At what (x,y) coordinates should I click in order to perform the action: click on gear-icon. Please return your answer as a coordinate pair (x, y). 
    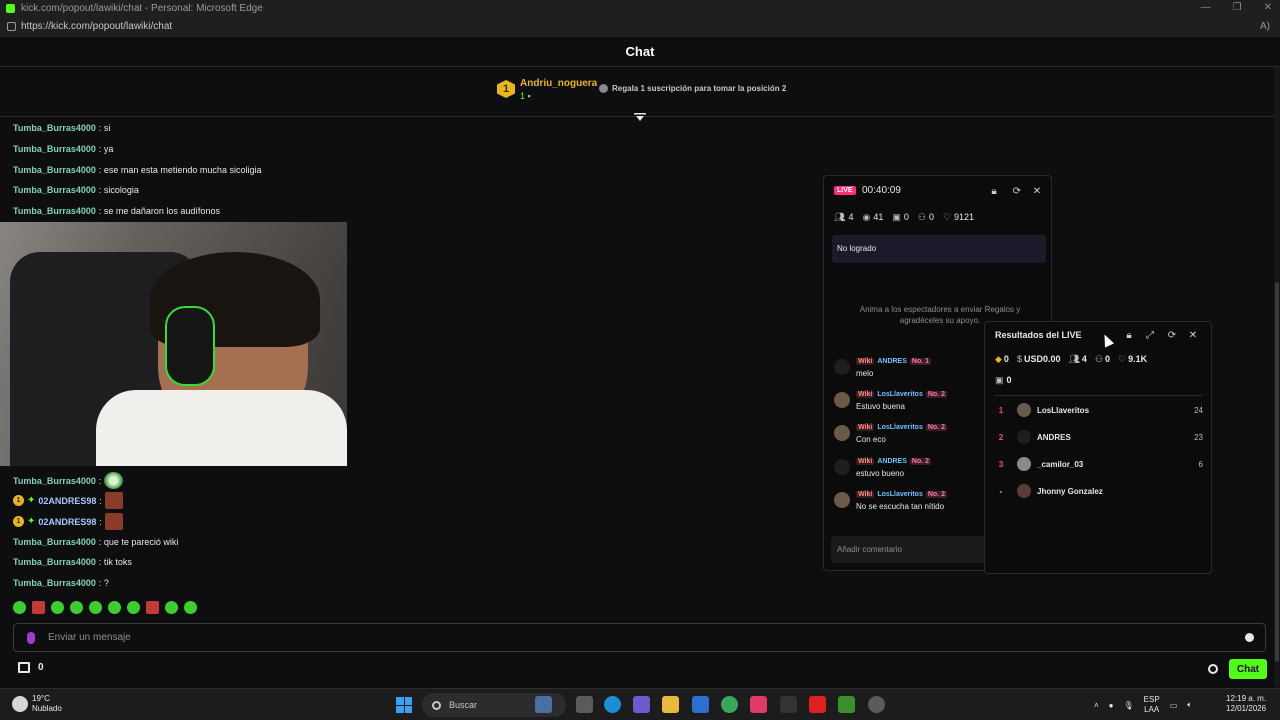
    Looking at the image, I should click on (1213, 669).